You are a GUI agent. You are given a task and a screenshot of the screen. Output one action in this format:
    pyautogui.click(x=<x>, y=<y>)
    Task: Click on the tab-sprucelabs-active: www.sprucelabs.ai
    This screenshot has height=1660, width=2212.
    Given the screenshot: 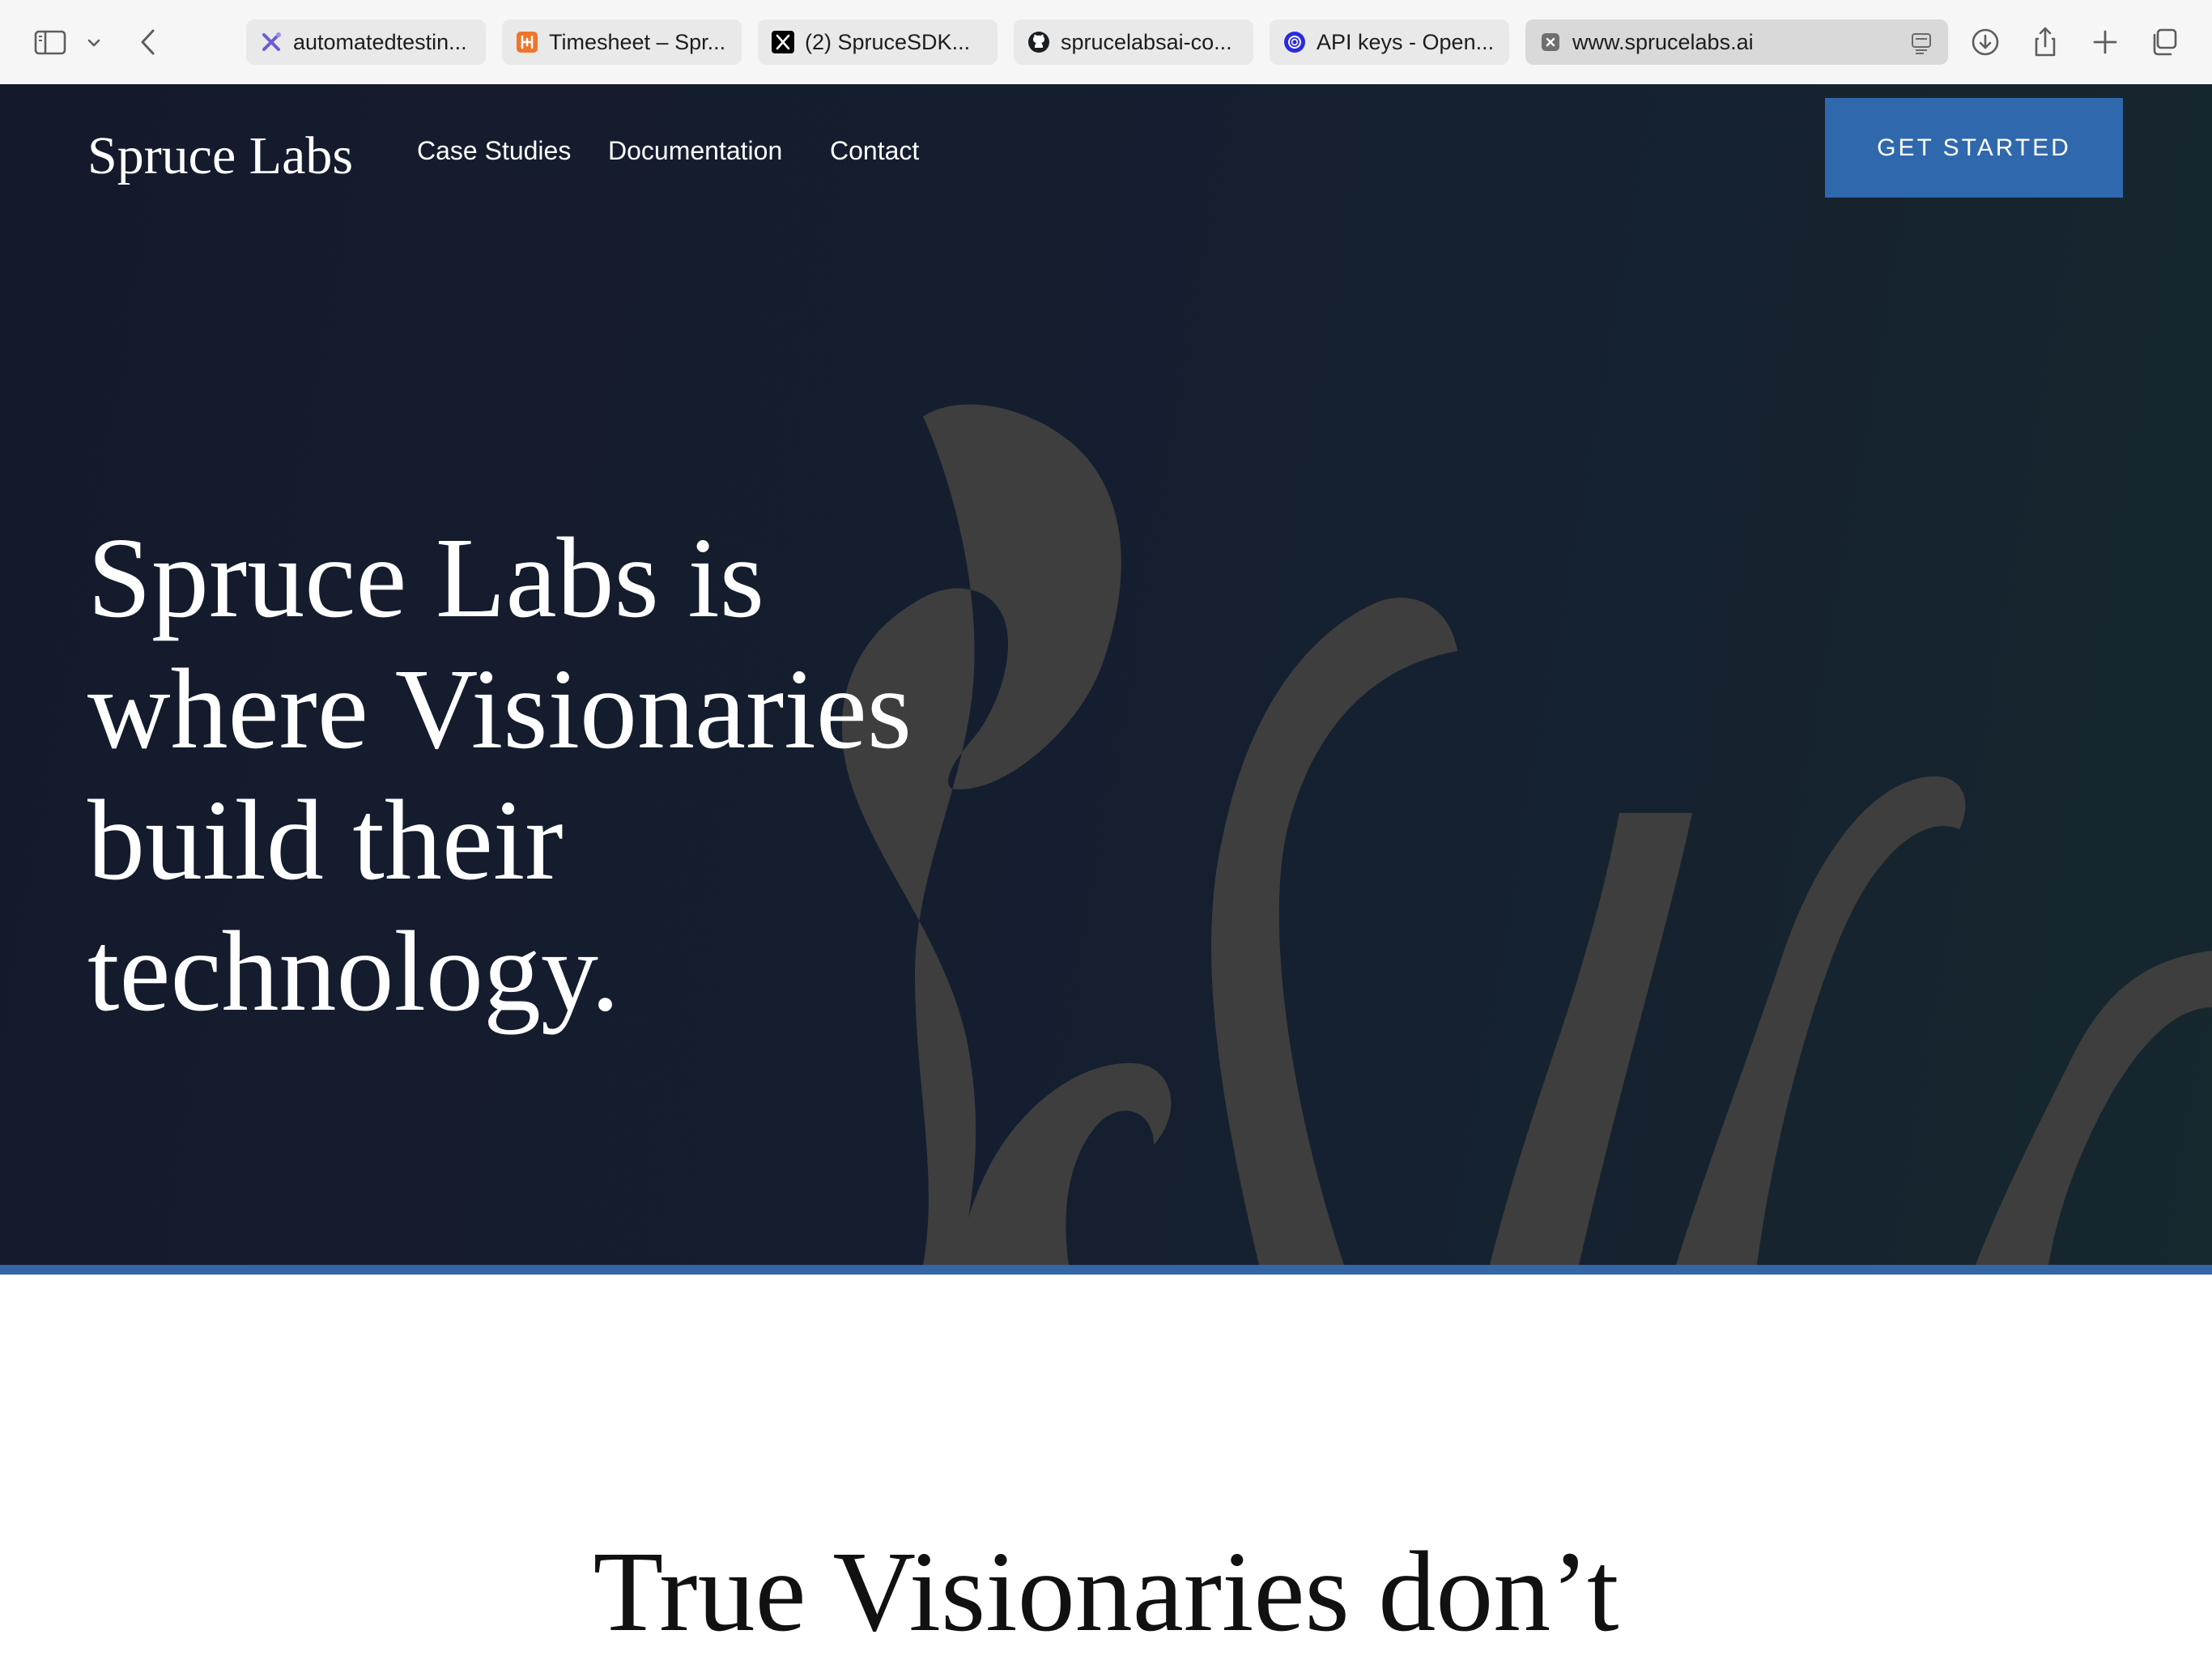 What is the action you would take?
    pyautogui.click(x=1737, y=42)
    